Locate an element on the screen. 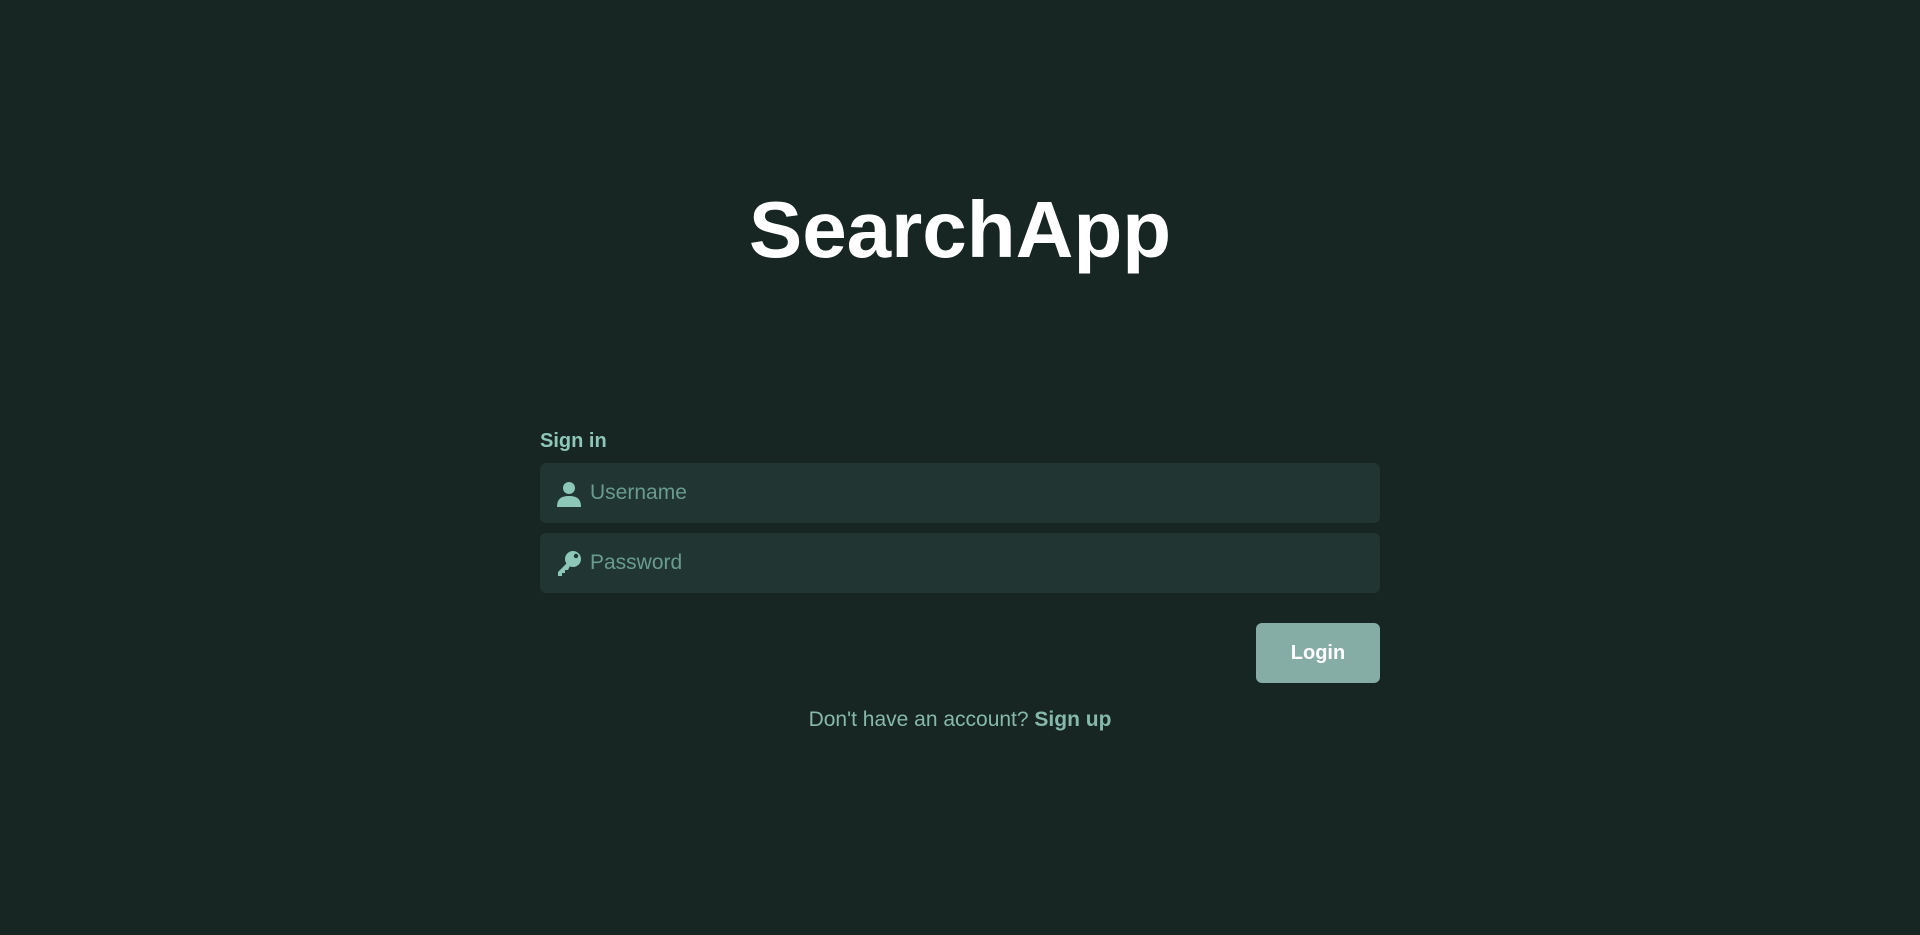  signup-row: Don't have an account? Sign up is located at coordinates (960, 720).